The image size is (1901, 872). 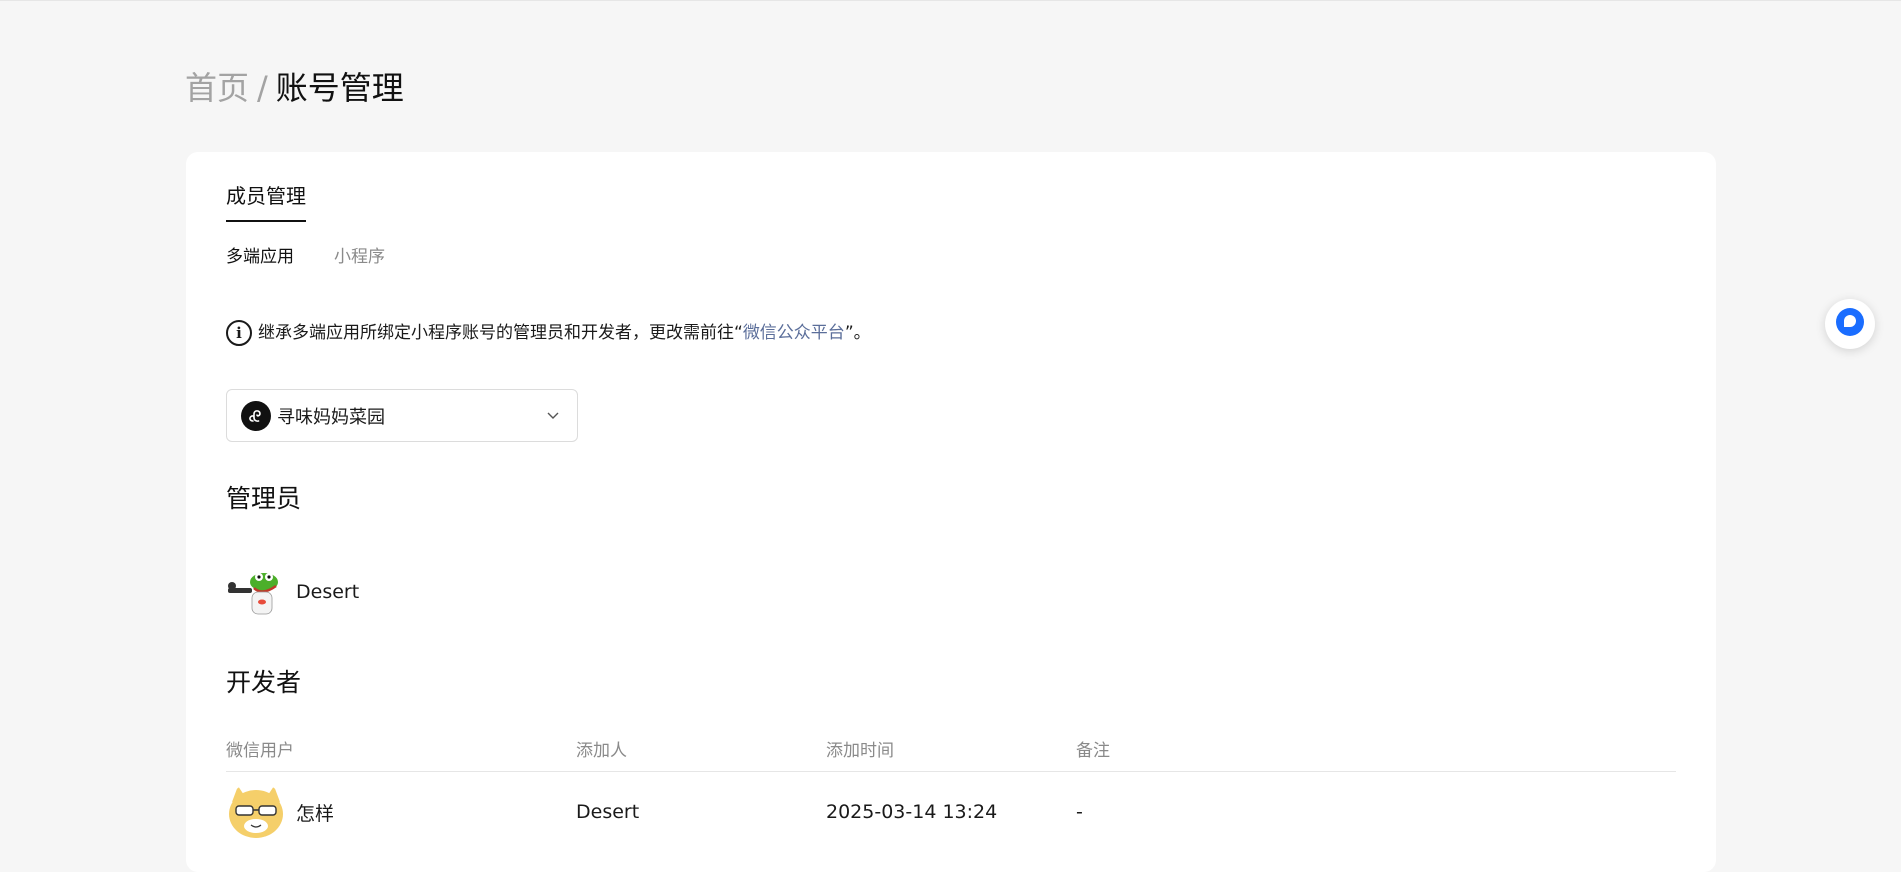 I want to click on top-divider, so click(x=950, y=0).